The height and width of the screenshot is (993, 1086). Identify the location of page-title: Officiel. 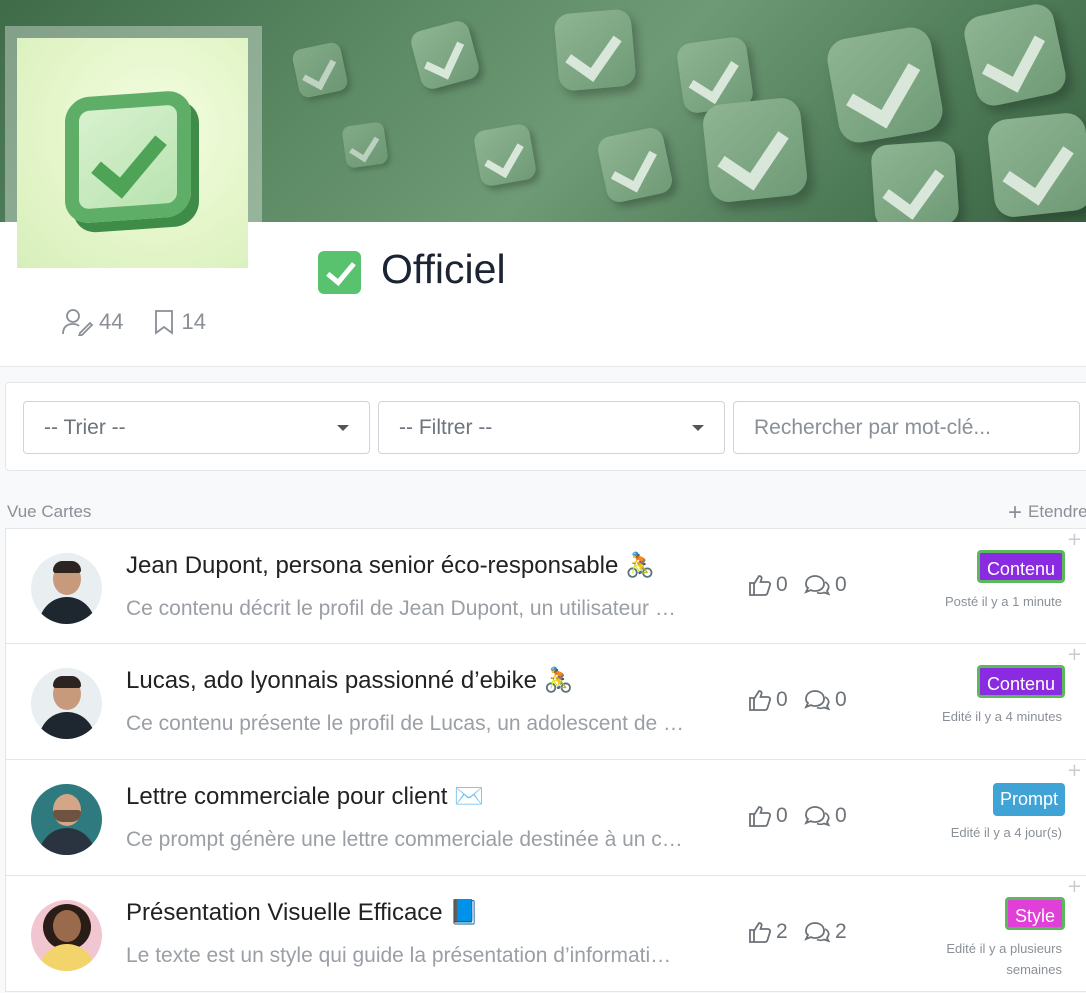
(443, 269).